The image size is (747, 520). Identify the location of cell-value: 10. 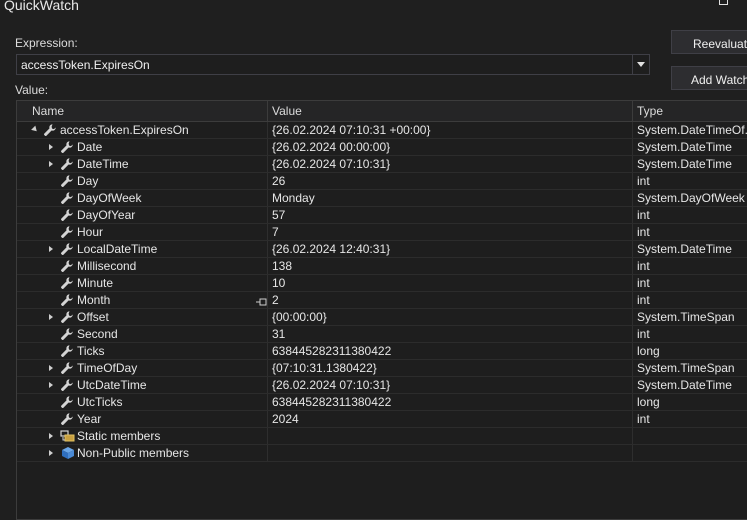
(450, 283).